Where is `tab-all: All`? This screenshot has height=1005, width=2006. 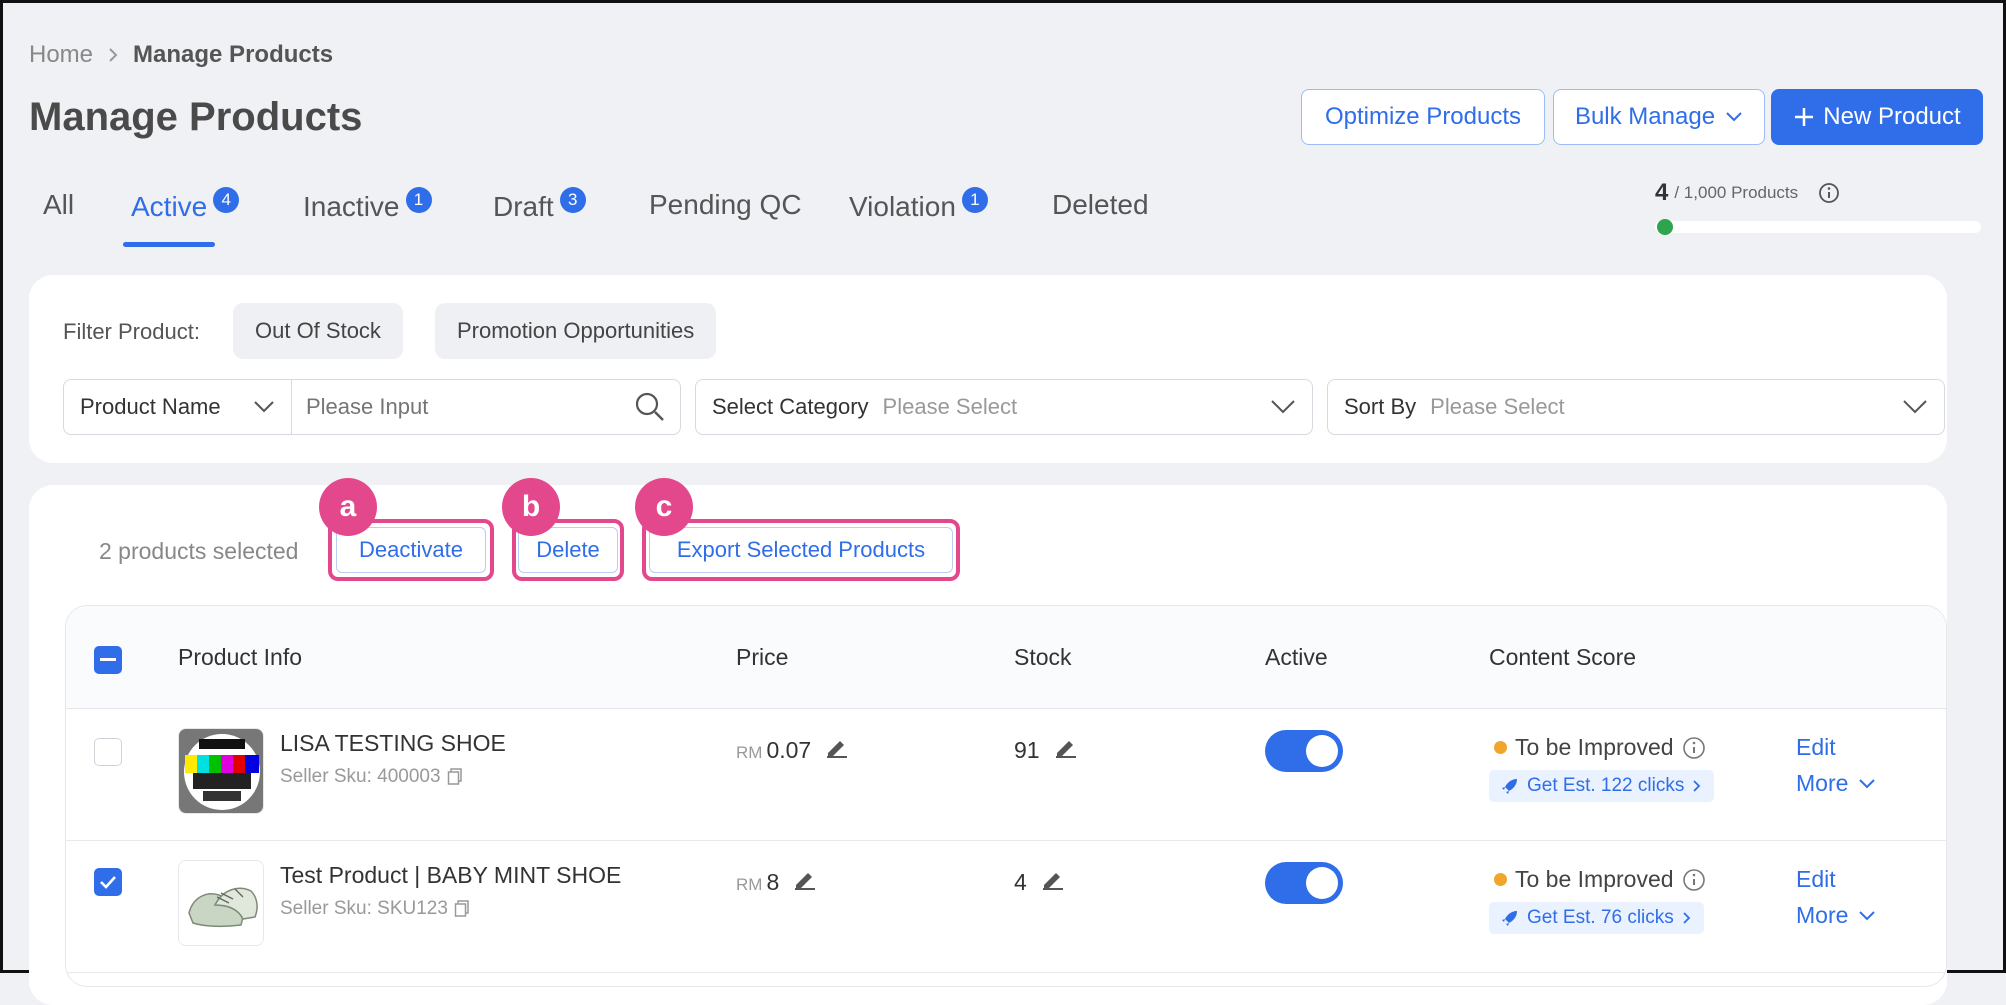
tab-all: All is located at coordinates (58, 205).